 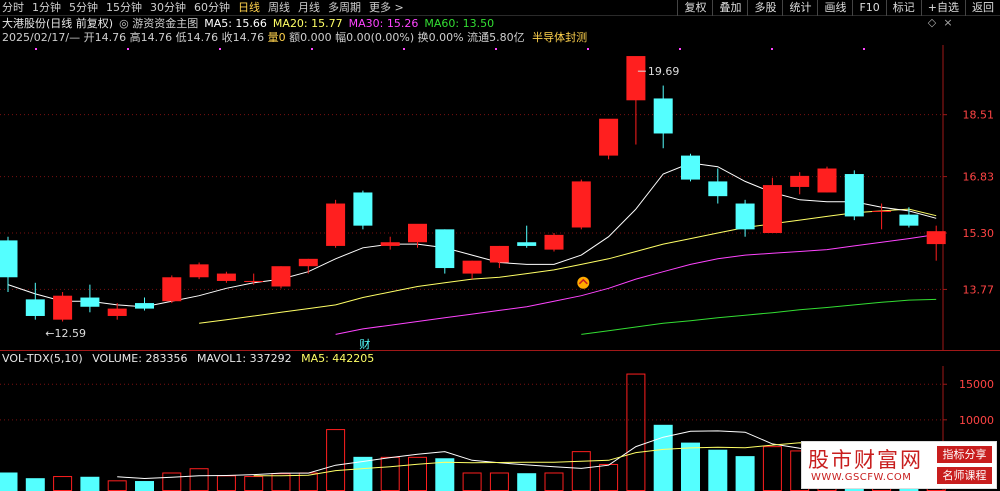 I want to click on period-tab-6: 日线, so click(x=249, y=8).